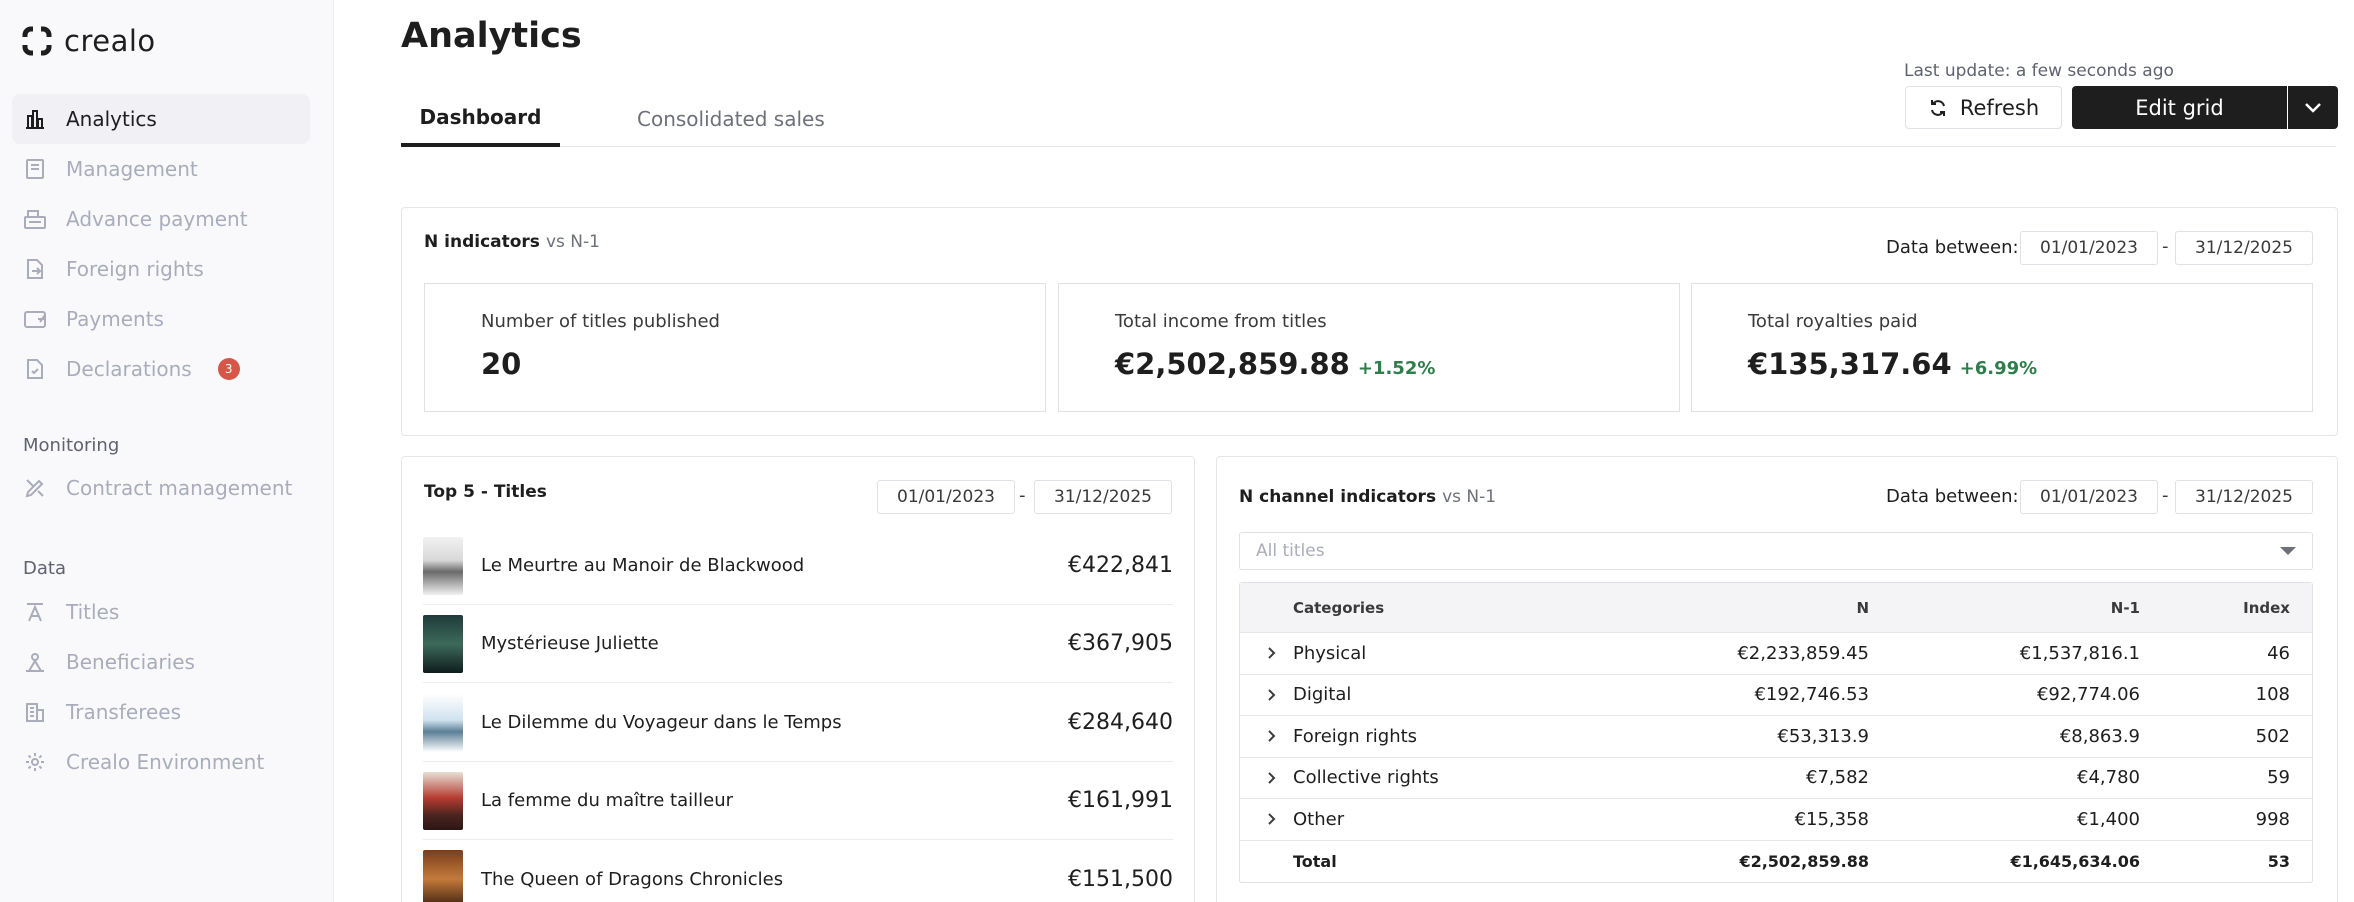  What do you see at coordinates (1103, 497) in the screenshot?
I see `top5-date-to: 31/12/2025` at bounding box center [1103, 497].